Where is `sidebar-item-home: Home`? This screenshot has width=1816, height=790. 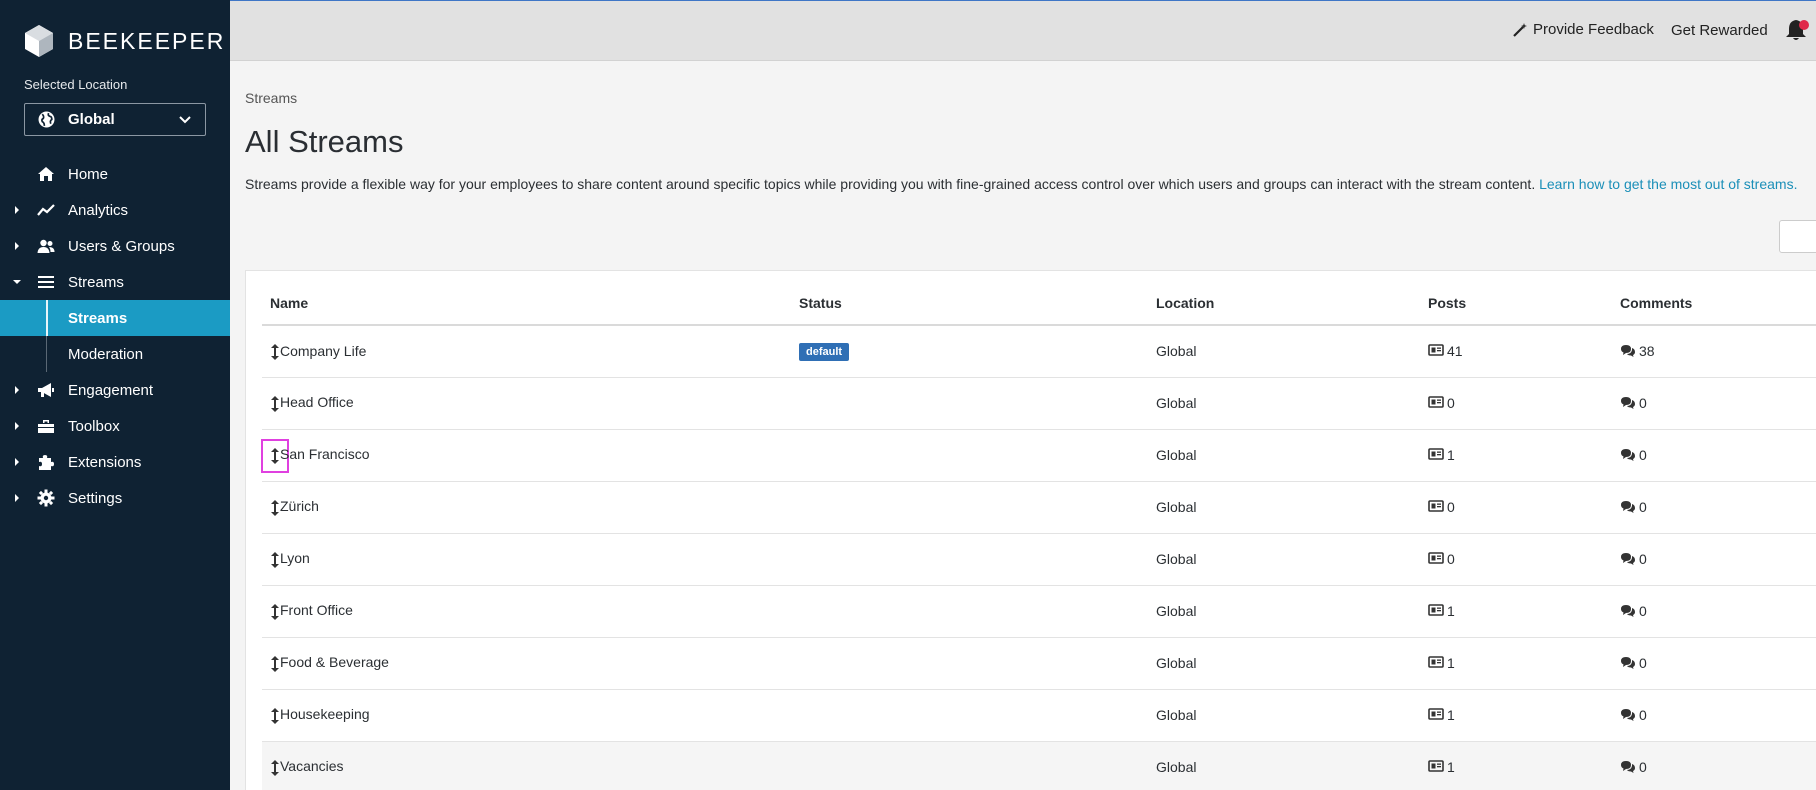
sidebar-item-home: Home is located at coordinates (115, 174).